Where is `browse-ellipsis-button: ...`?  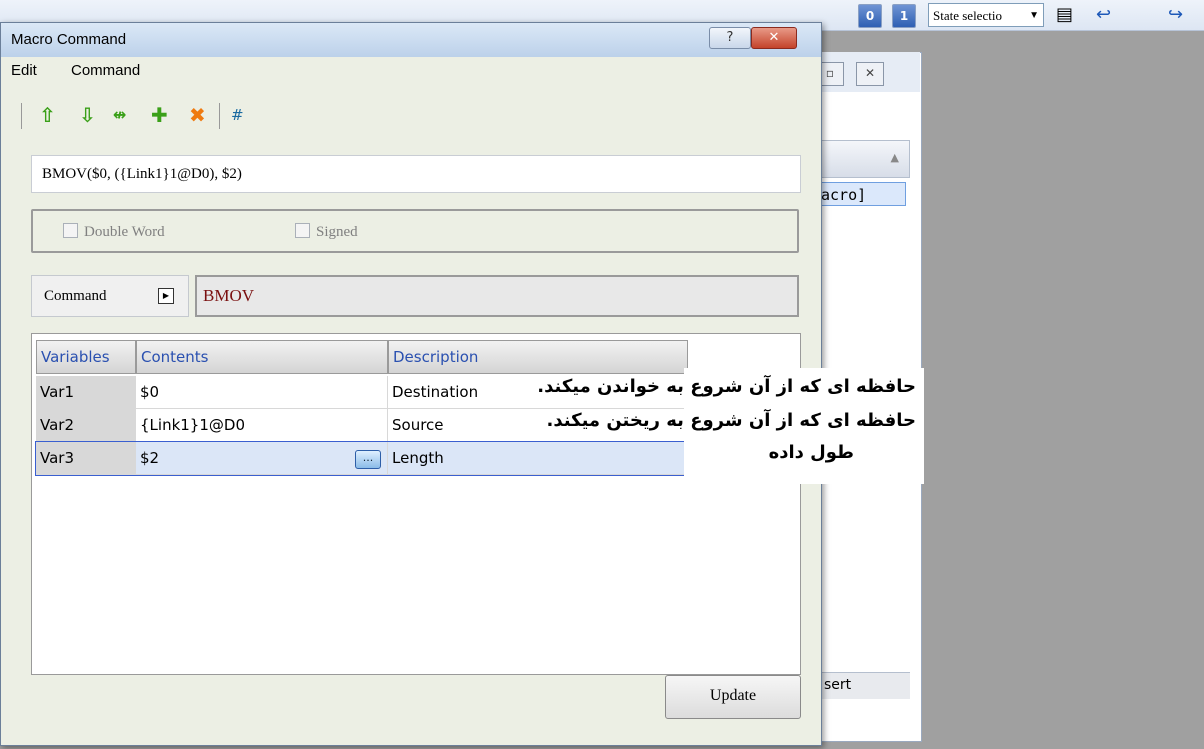 browse-ellipsis-button: ... is located at coordinates (368, 459).